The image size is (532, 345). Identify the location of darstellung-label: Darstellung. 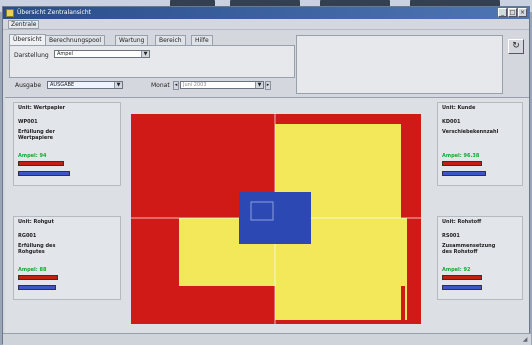
(31, 55).